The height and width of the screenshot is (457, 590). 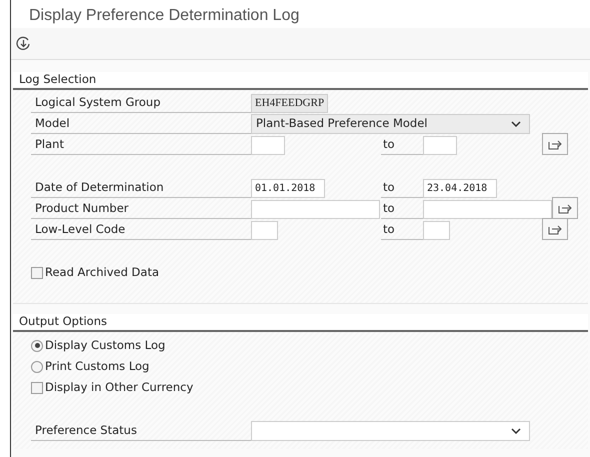 What do you see at coordinates (141, 430) in the screenshot?
I see `field-label: Preference Status` at bounding box center [141, 430].